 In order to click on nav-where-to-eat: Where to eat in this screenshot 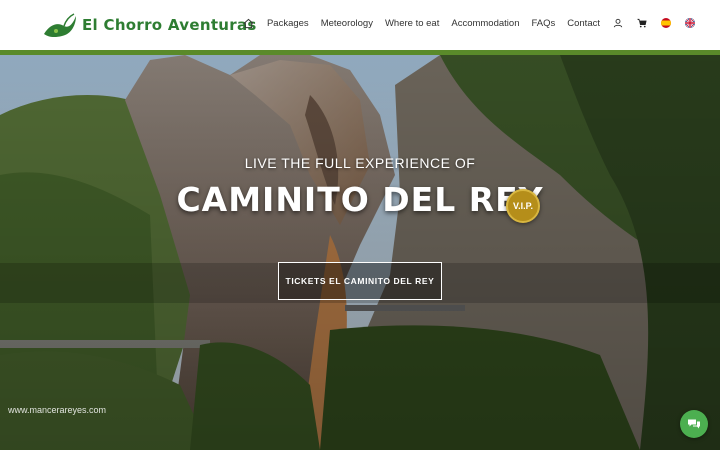, I will do `click(412, 23)`.